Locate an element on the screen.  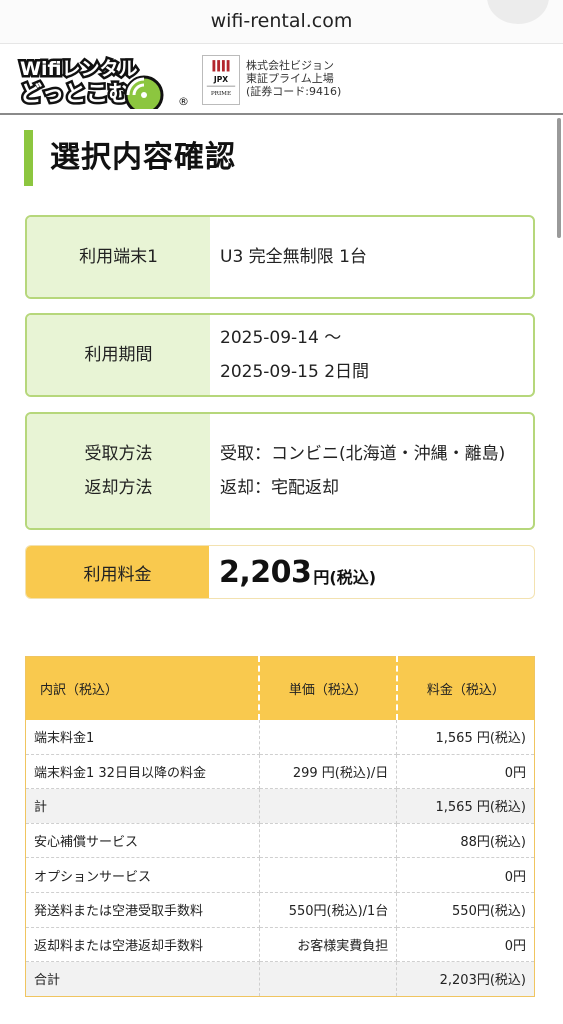
fee-summary: 利用料金 2,203 円(税込) is located at coordinates (280, 572).